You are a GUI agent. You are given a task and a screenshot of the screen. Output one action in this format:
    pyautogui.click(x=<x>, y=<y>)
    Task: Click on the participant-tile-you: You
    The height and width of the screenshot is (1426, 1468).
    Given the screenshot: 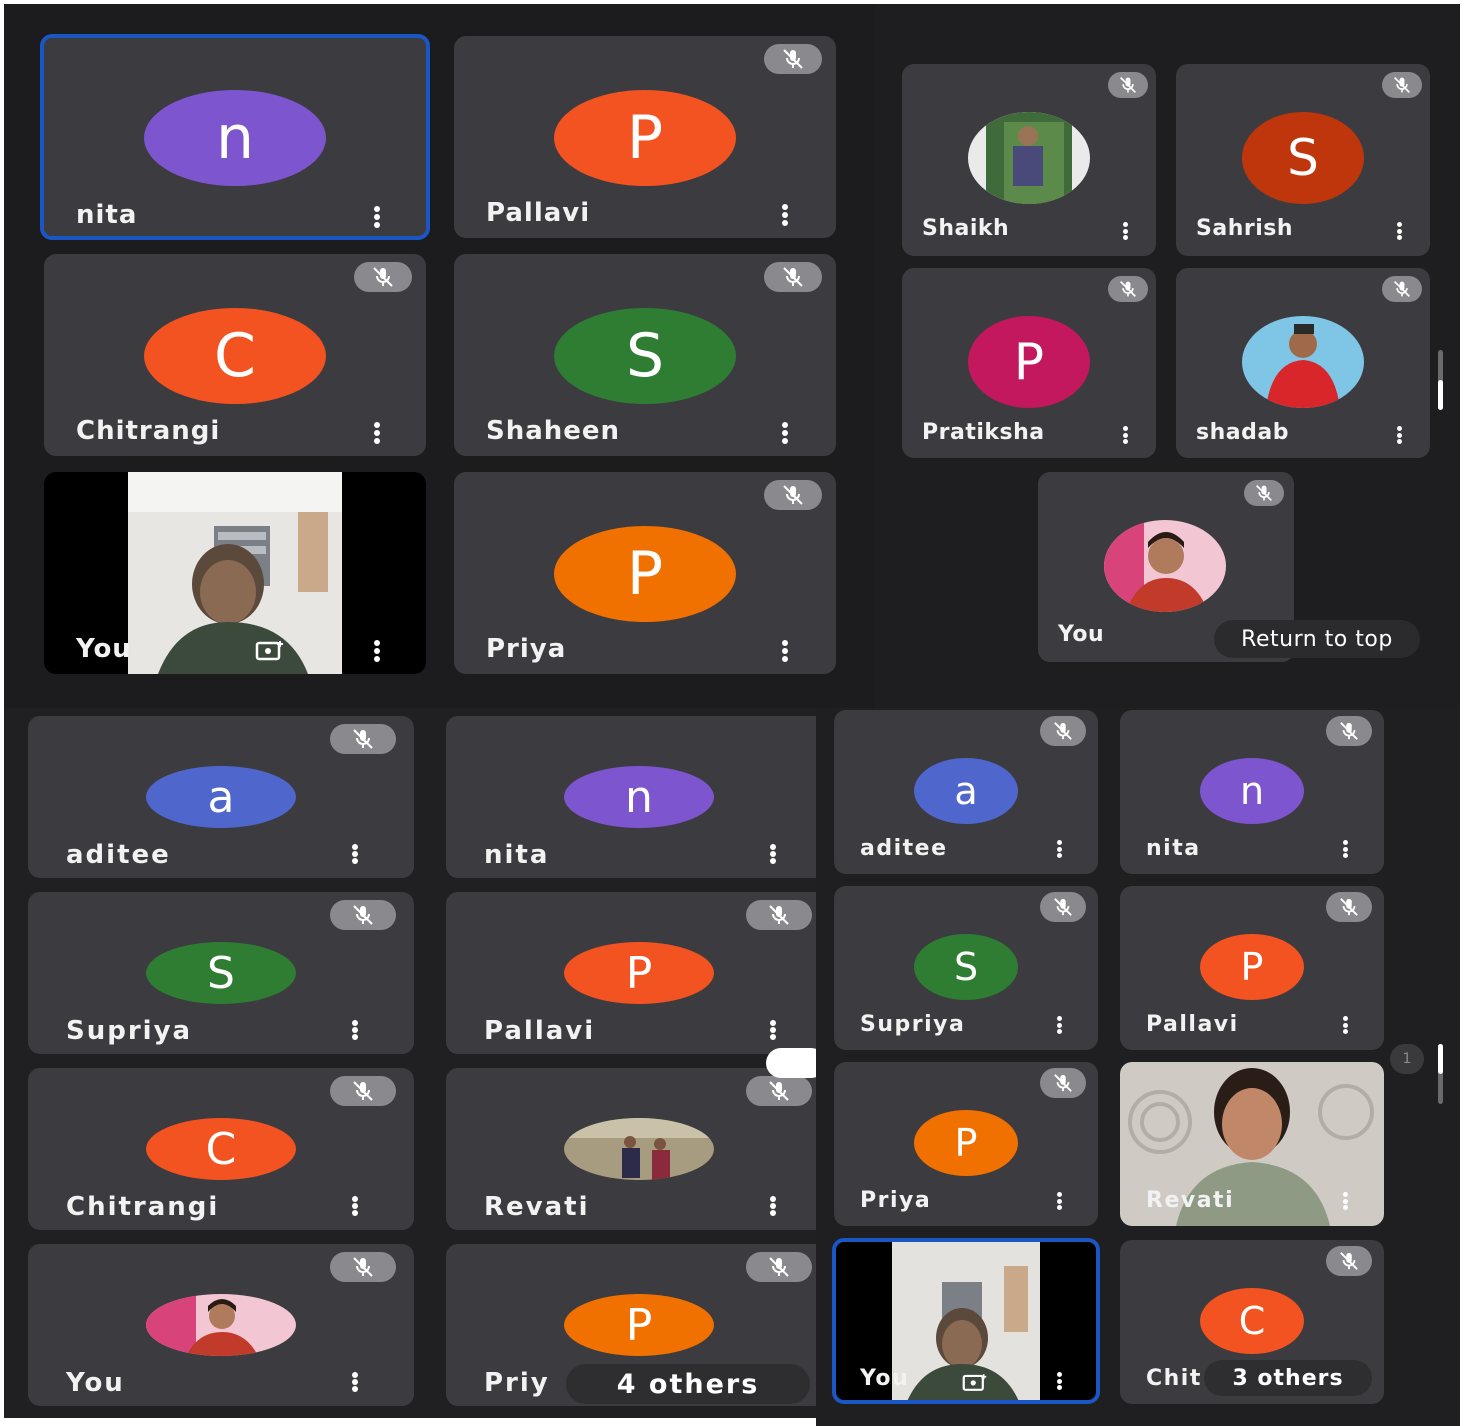 What is the action you would take?
    pyautogui.click(x=221, y=1325)
    